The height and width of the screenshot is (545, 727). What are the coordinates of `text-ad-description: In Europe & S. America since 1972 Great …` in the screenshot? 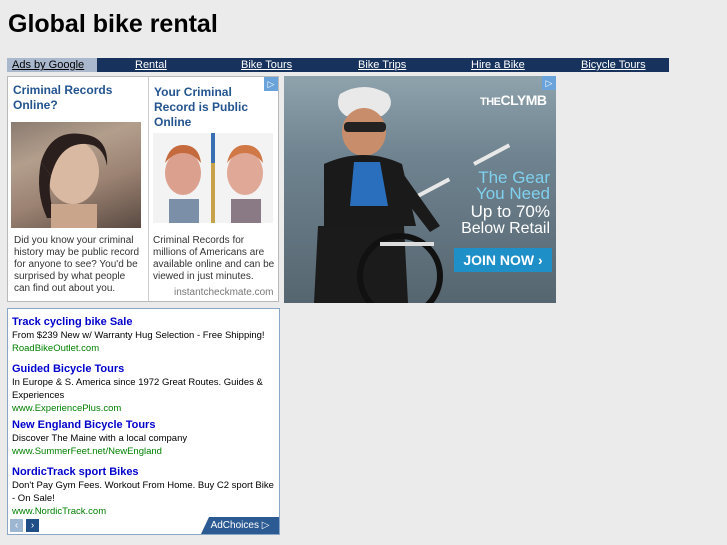 It's located at (137, 389).